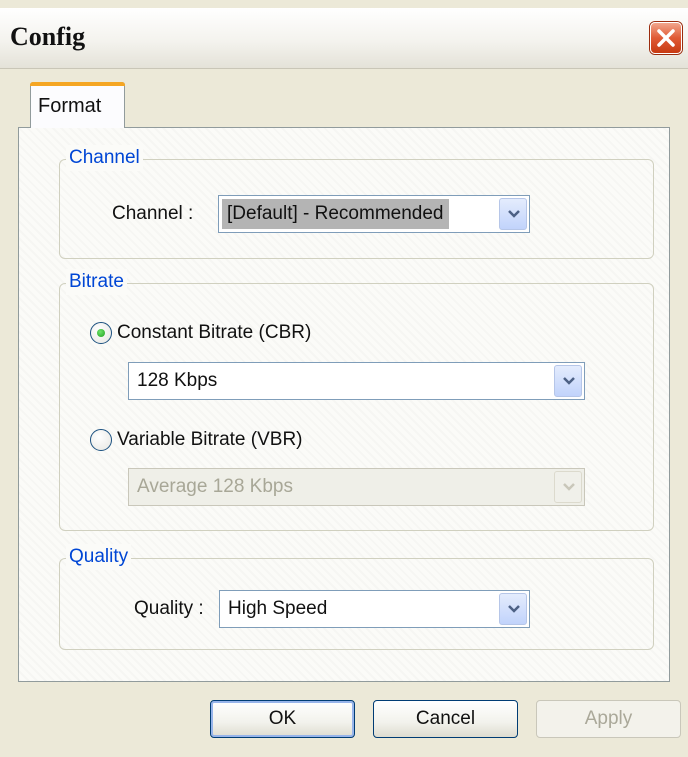 The height and width of the screenshot is (757, 688). I want to click on tab-strip: Format, so click(77, 105).